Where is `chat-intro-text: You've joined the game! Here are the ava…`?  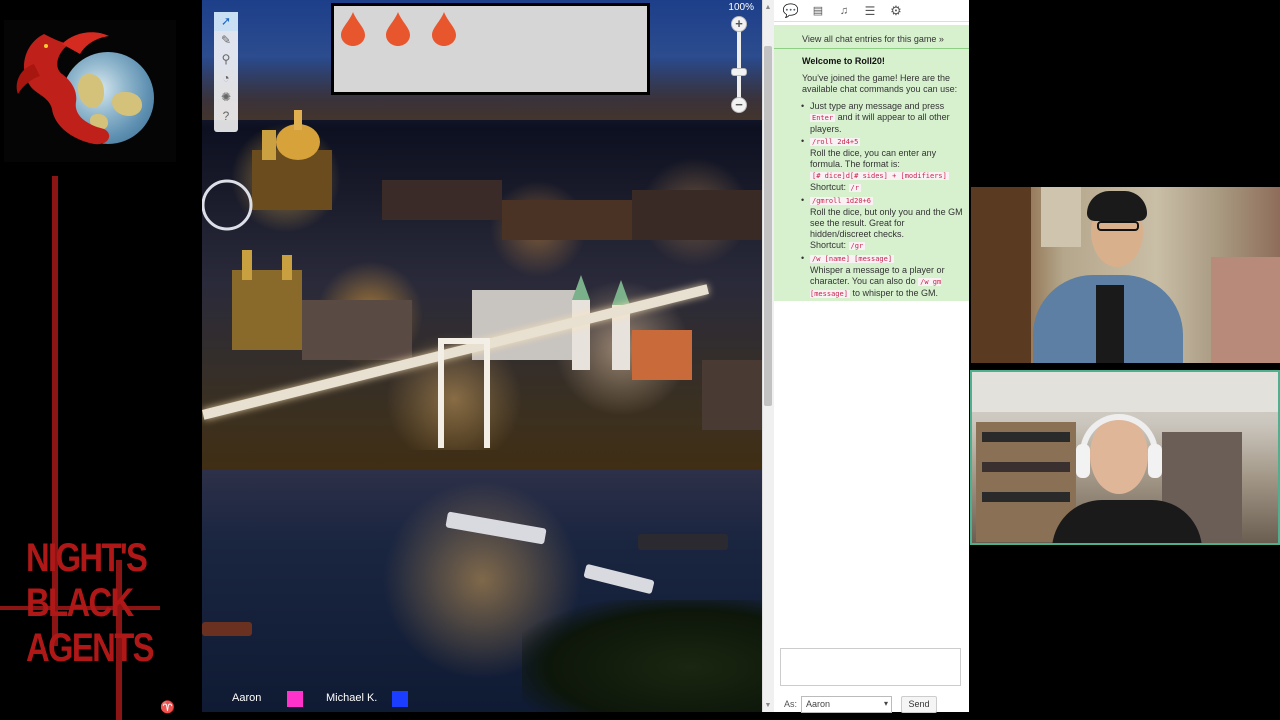
chat-intro-text: You've joined the game! Here are the ava… is located at coordinates (880, 83).